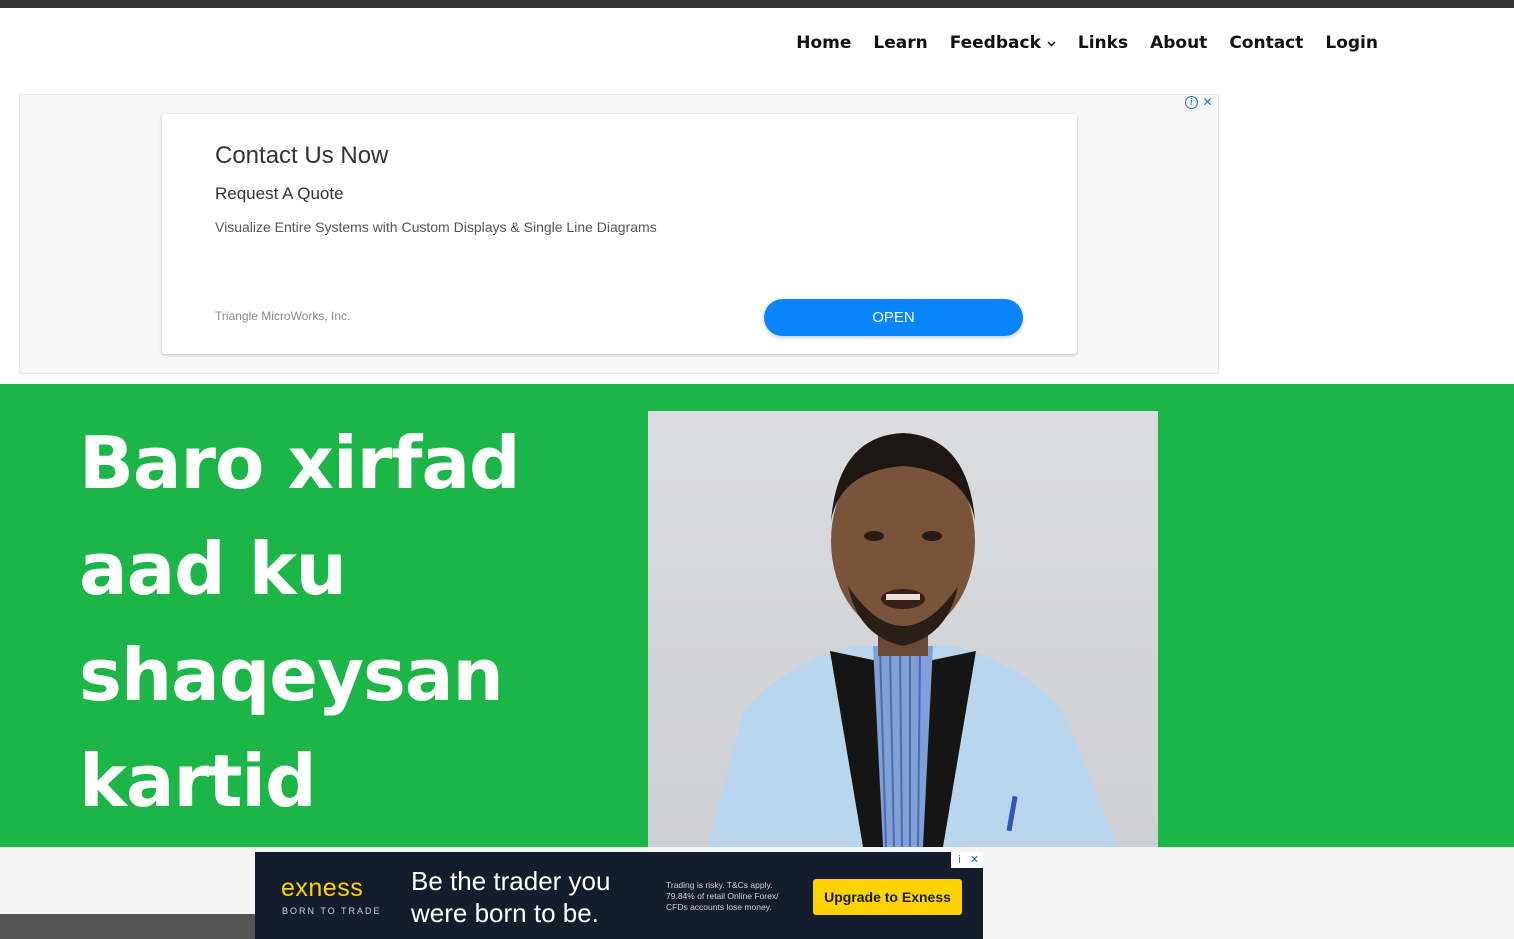 The width and height of the screenshot is (1514, 939). I want to click on upgrade-button: Upgrade to Exness, so click(887, 897).